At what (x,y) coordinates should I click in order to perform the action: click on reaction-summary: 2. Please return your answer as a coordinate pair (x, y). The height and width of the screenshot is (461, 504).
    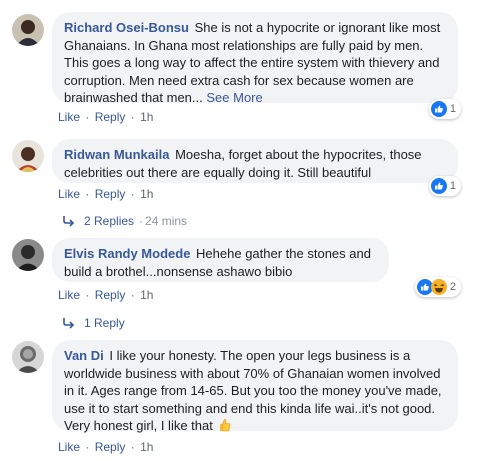
    Looking at the image, I should click on (437, 287).